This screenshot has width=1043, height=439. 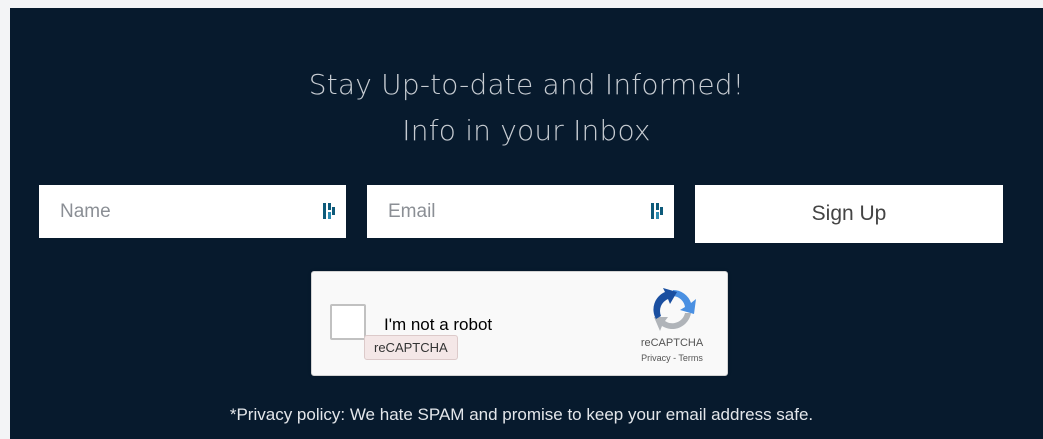 I want to click on heading-line-2: Info in your Inbox, so click(x=526, y=130).